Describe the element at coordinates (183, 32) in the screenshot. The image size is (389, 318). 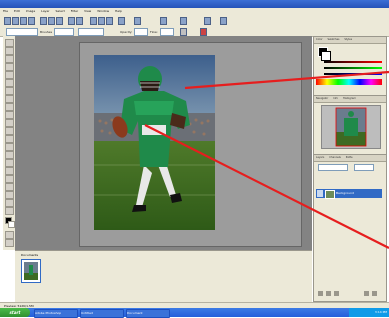
I see `airbrush-icon` at that location.